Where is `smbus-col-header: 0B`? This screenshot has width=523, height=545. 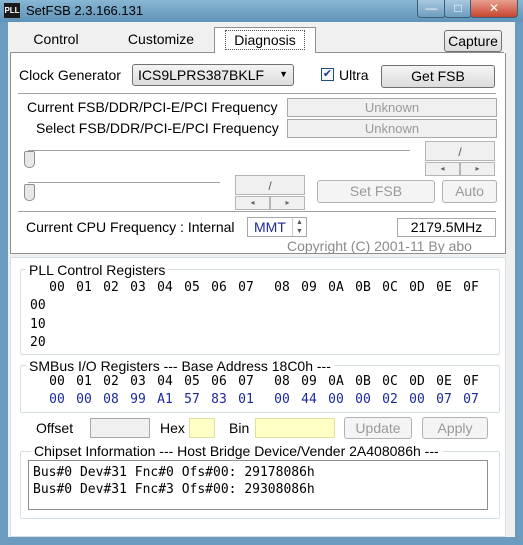 smbus-col-header: 0B is located at coordinates (363, 381).